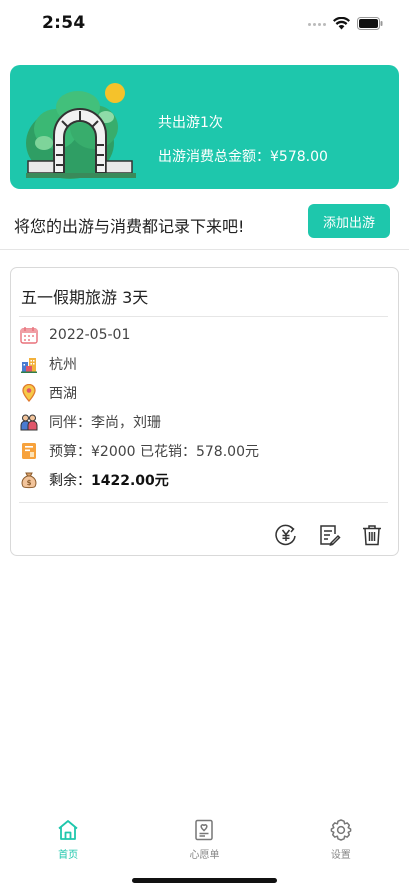 The width and height of the screenshot is (409, 891). Describe the element at coordinates (340, 855) in the screenshot. I see `tab-label: 设置` at that location.